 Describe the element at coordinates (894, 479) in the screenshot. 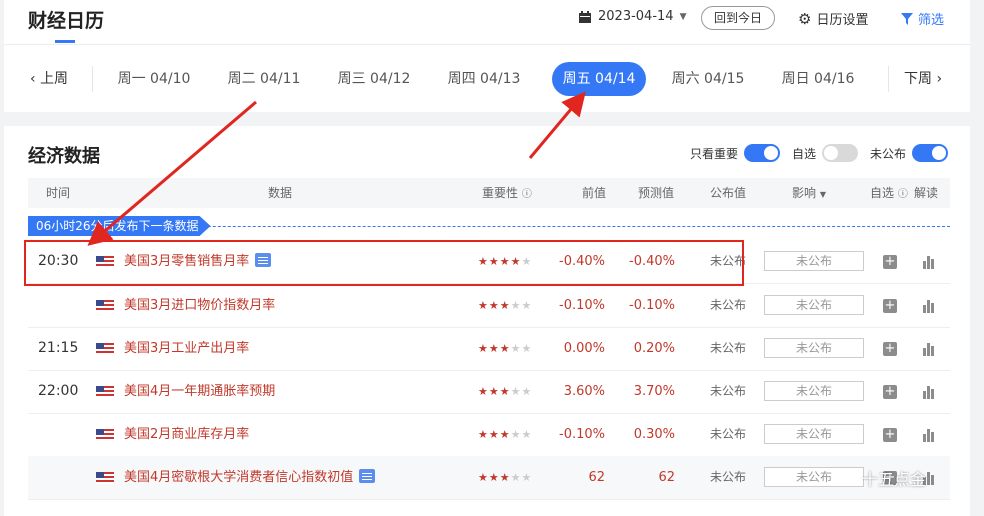

I see `watermark: 十五点金` at that location.